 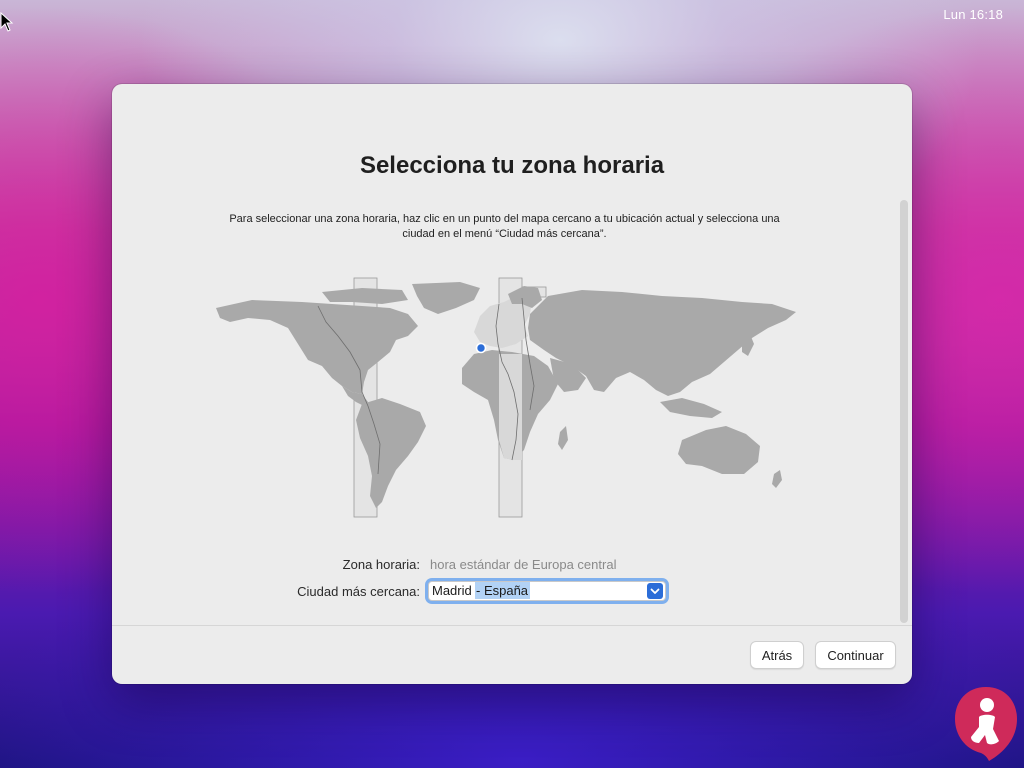 What do you see at coordinates (481, 348) in the screenshot?
I see `location-dot-icon` at bounding box center [481, 348].